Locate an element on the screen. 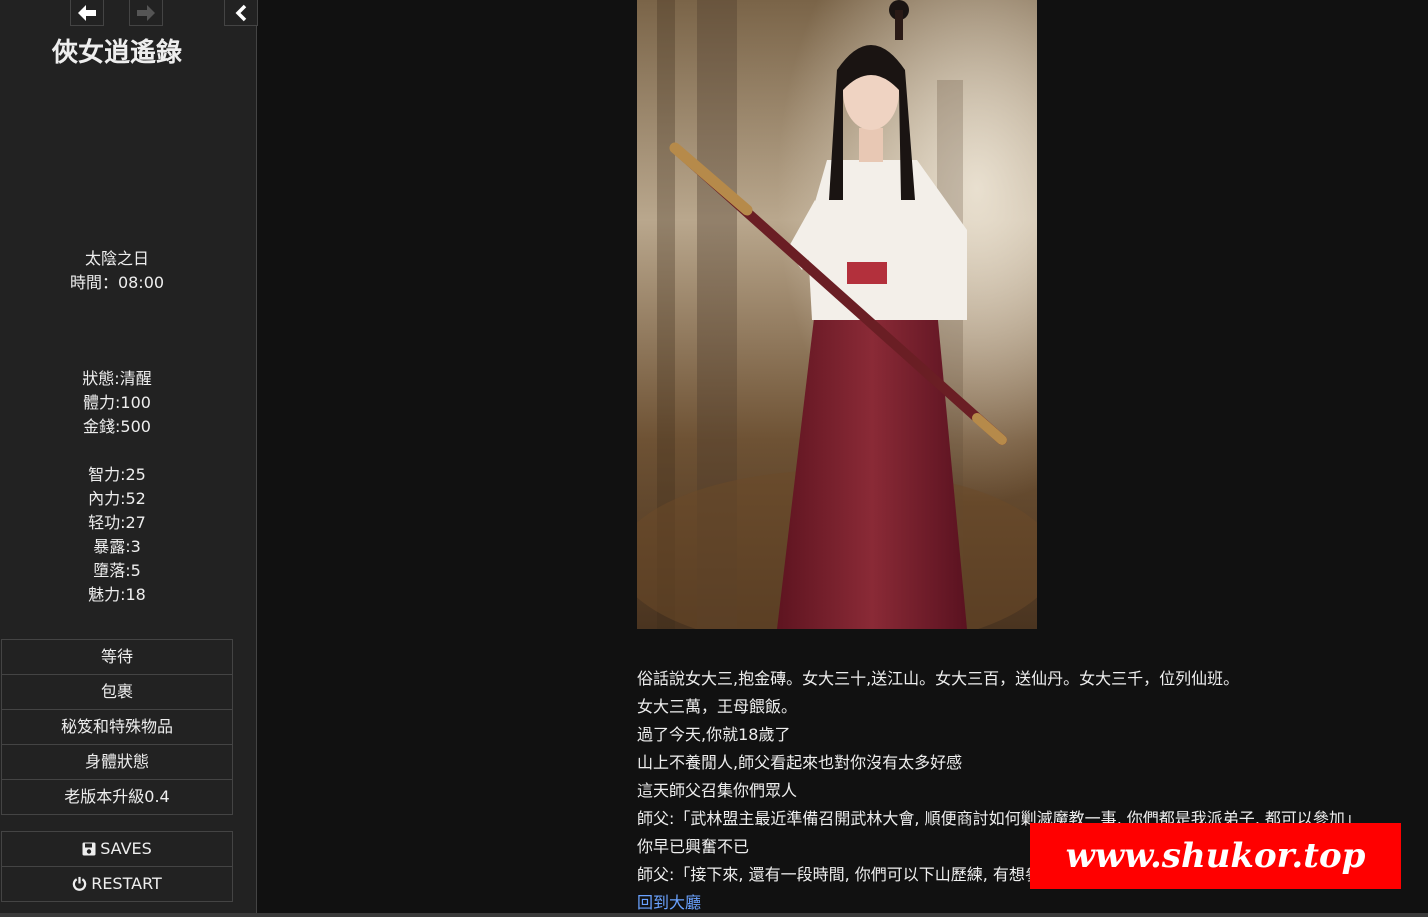 The height and width of the screenshot is (917, 1428). menu-item-secret-items: 秘笈和特殊物品 is located at coordinates (117, 727).